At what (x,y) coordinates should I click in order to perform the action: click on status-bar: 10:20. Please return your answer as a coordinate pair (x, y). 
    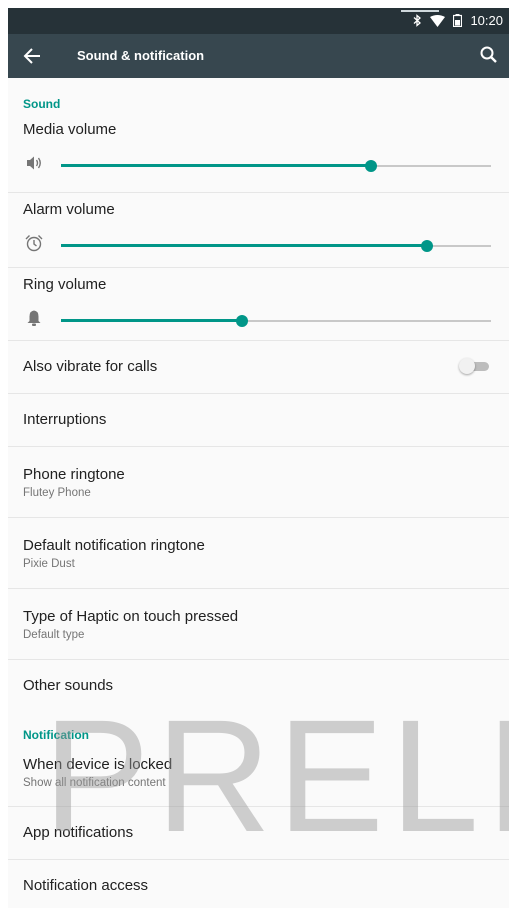
    Looking at the image, I should click on (258, 21).